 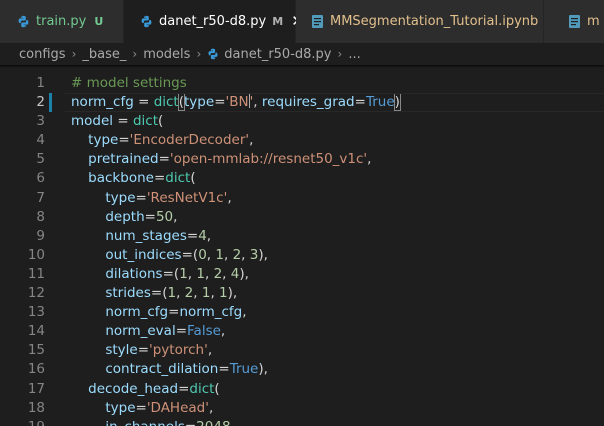 I want to click on code-line: 12 strides=(1, 2, 1, 1),, so click(x=302, y=293).